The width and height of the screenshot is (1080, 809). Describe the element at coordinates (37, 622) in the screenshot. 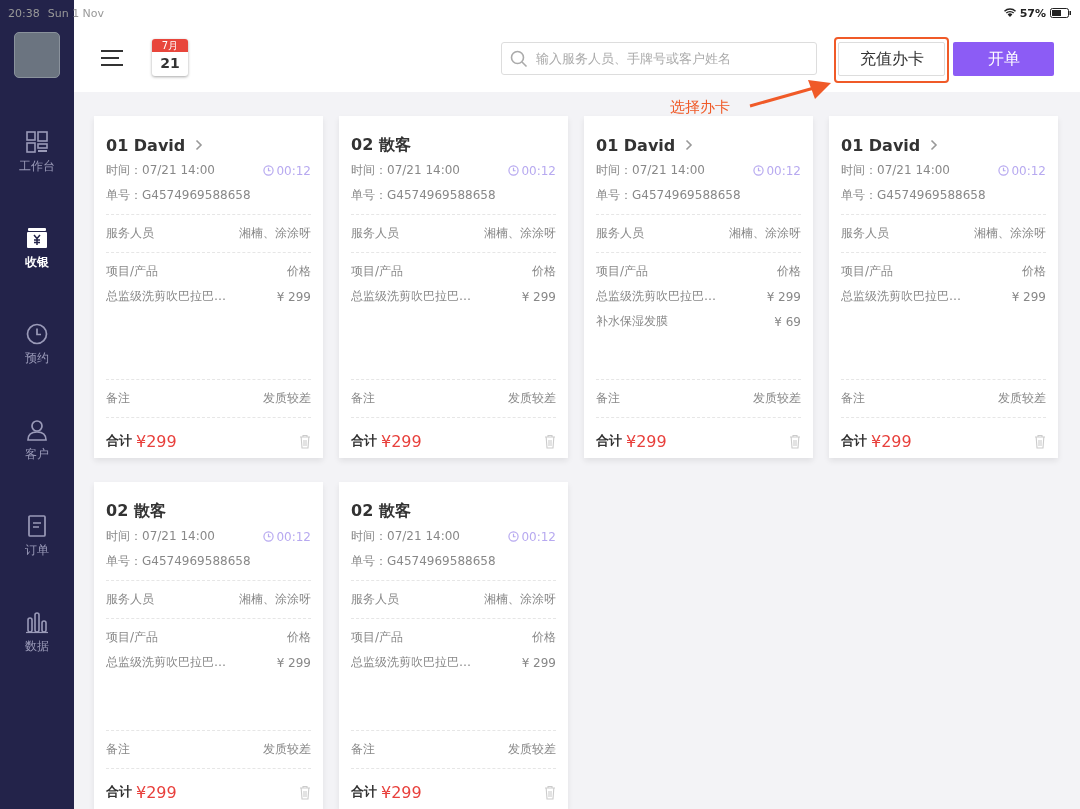

I see `bar-chart-icon` at that location.